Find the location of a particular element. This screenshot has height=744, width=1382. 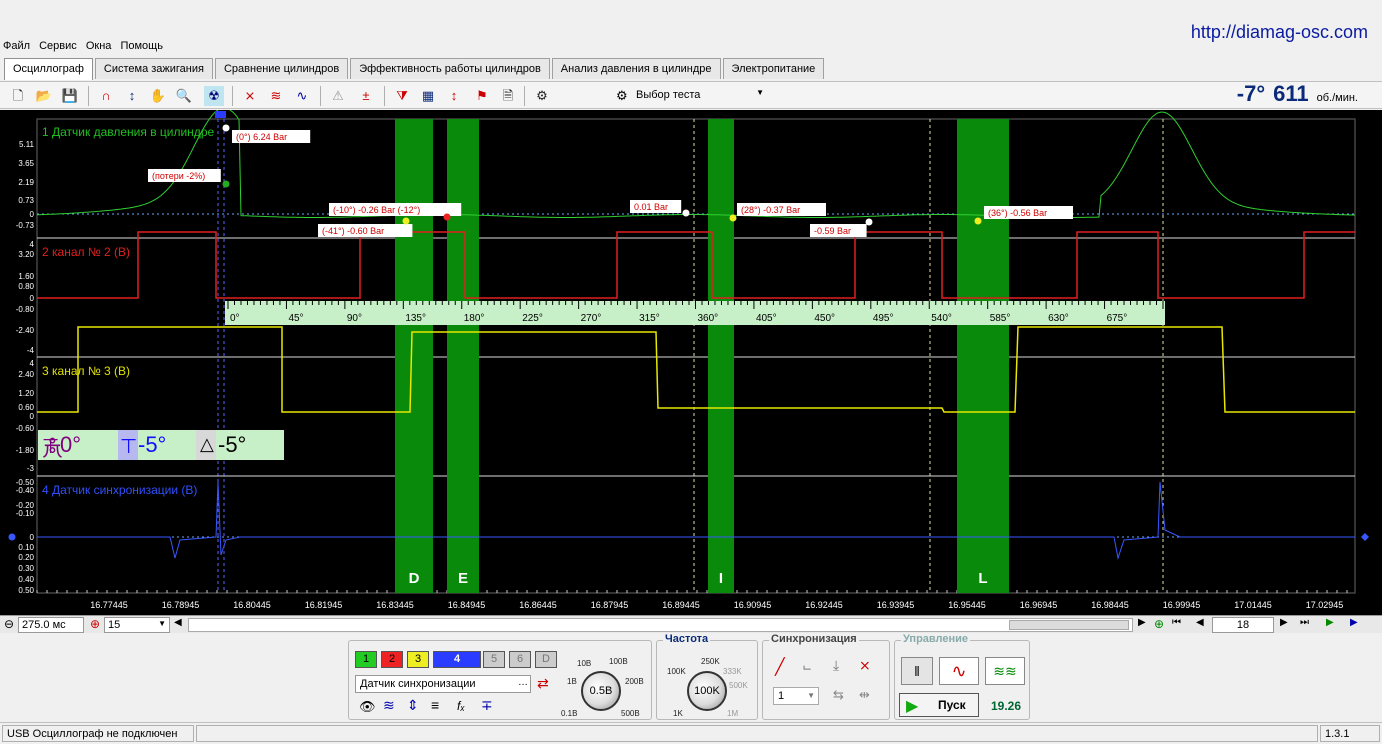

rising-edge-icon: ╱ is located at coordinates (780, 667).